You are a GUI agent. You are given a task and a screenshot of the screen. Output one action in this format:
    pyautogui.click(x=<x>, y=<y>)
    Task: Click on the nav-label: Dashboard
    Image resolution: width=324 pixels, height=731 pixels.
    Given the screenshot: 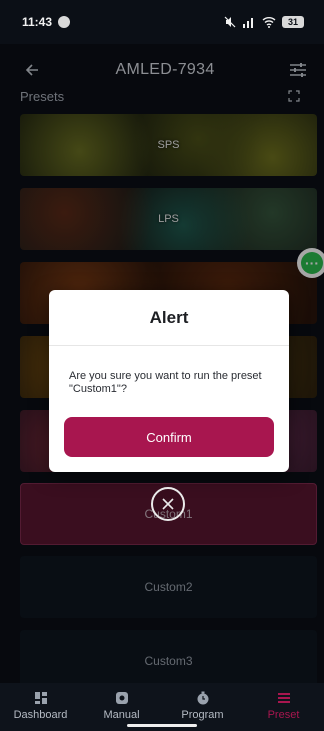 What is the action you would take?
    pyautogui.click(x=40, y=715)
    